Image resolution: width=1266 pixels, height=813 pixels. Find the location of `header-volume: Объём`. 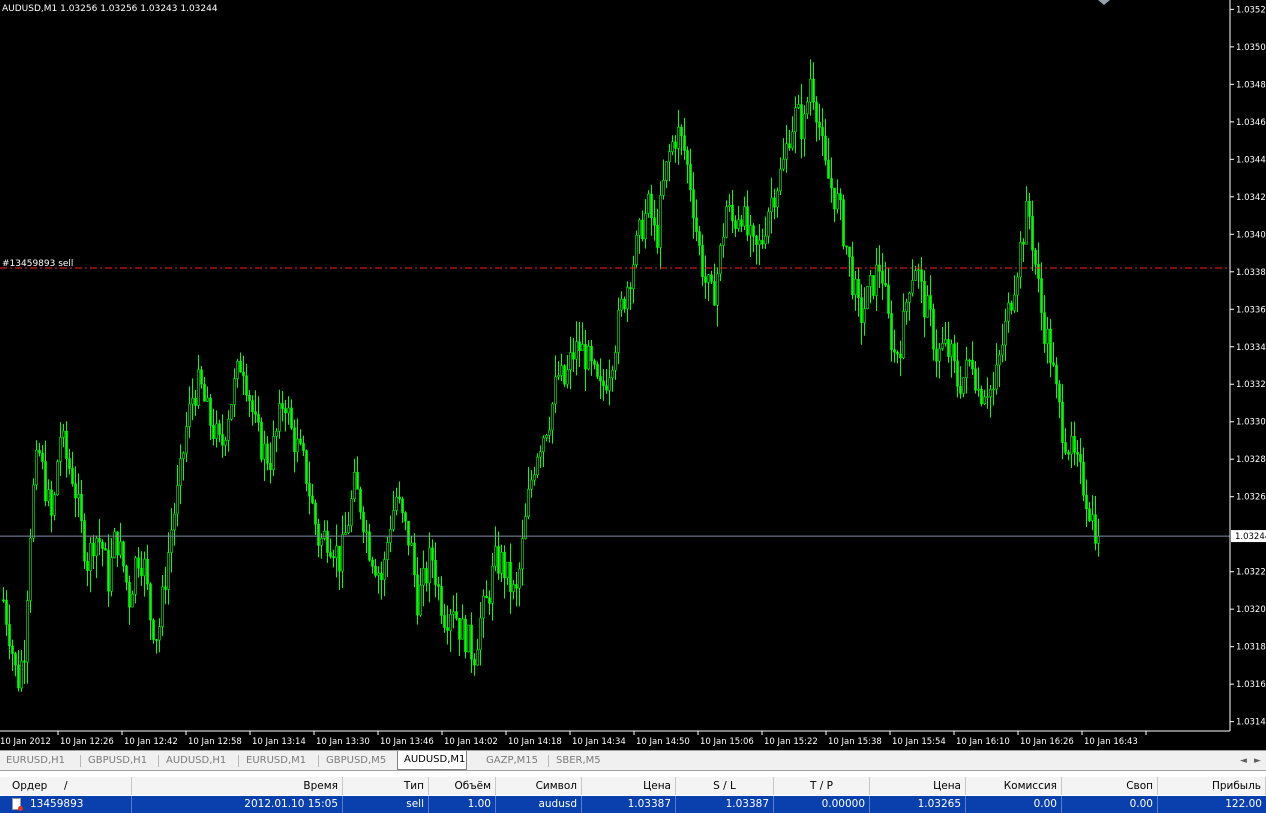

header-volume: Объём is located at coordinates (462, 786).